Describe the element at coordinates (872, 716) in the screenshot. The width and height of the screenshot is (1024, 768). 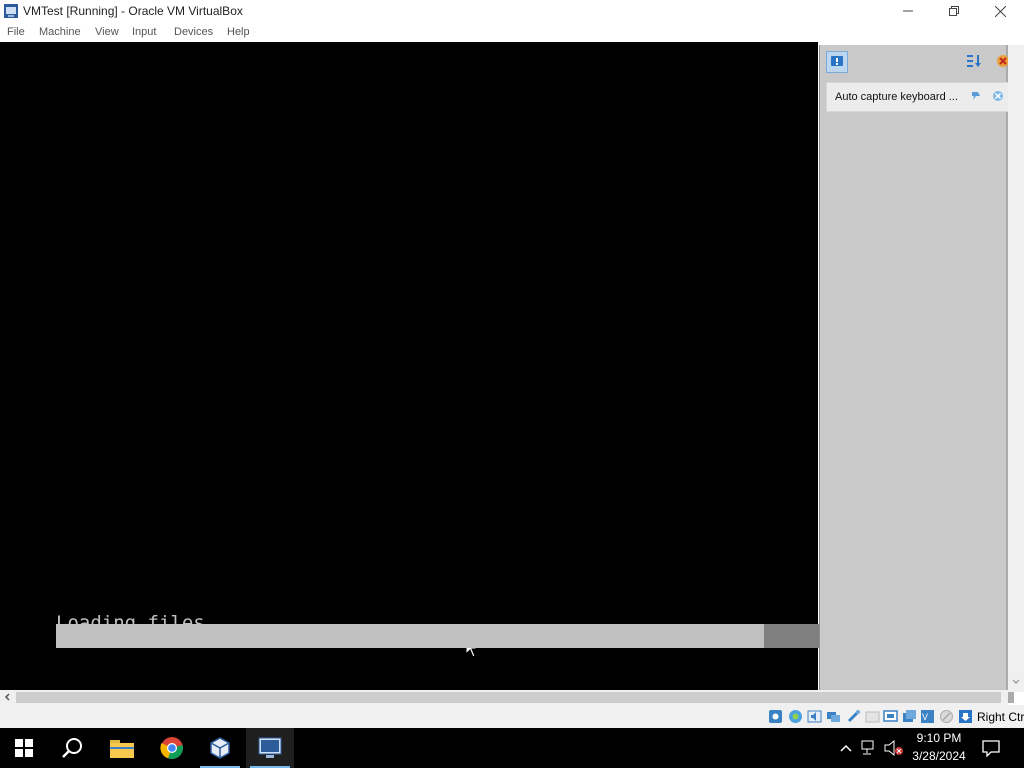
I see `shared-folders-icon` at that location.